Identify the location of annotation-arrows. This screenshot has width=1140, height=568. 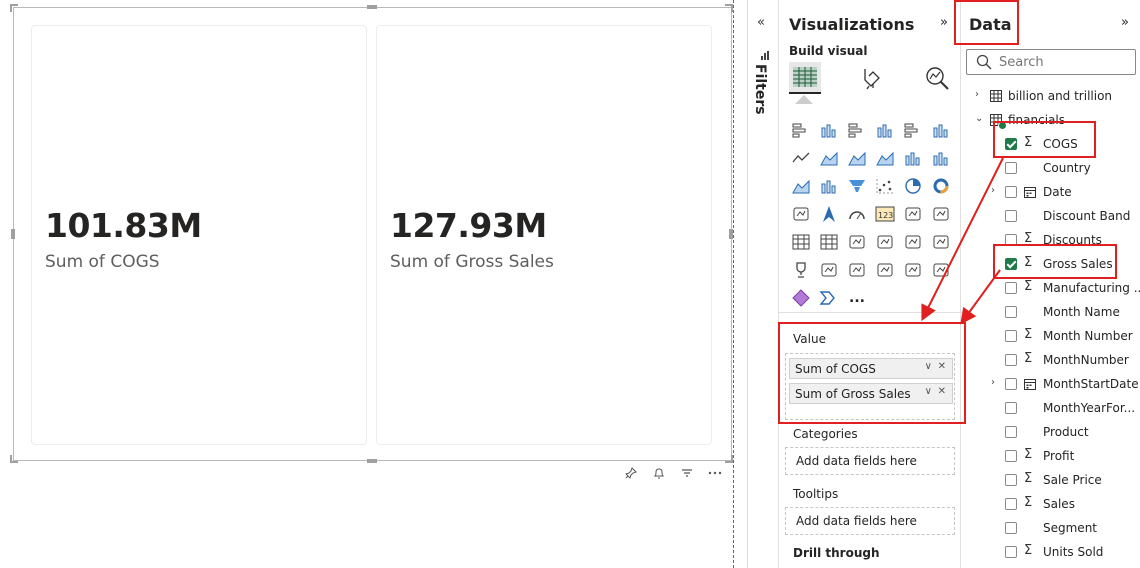
(962, 241).